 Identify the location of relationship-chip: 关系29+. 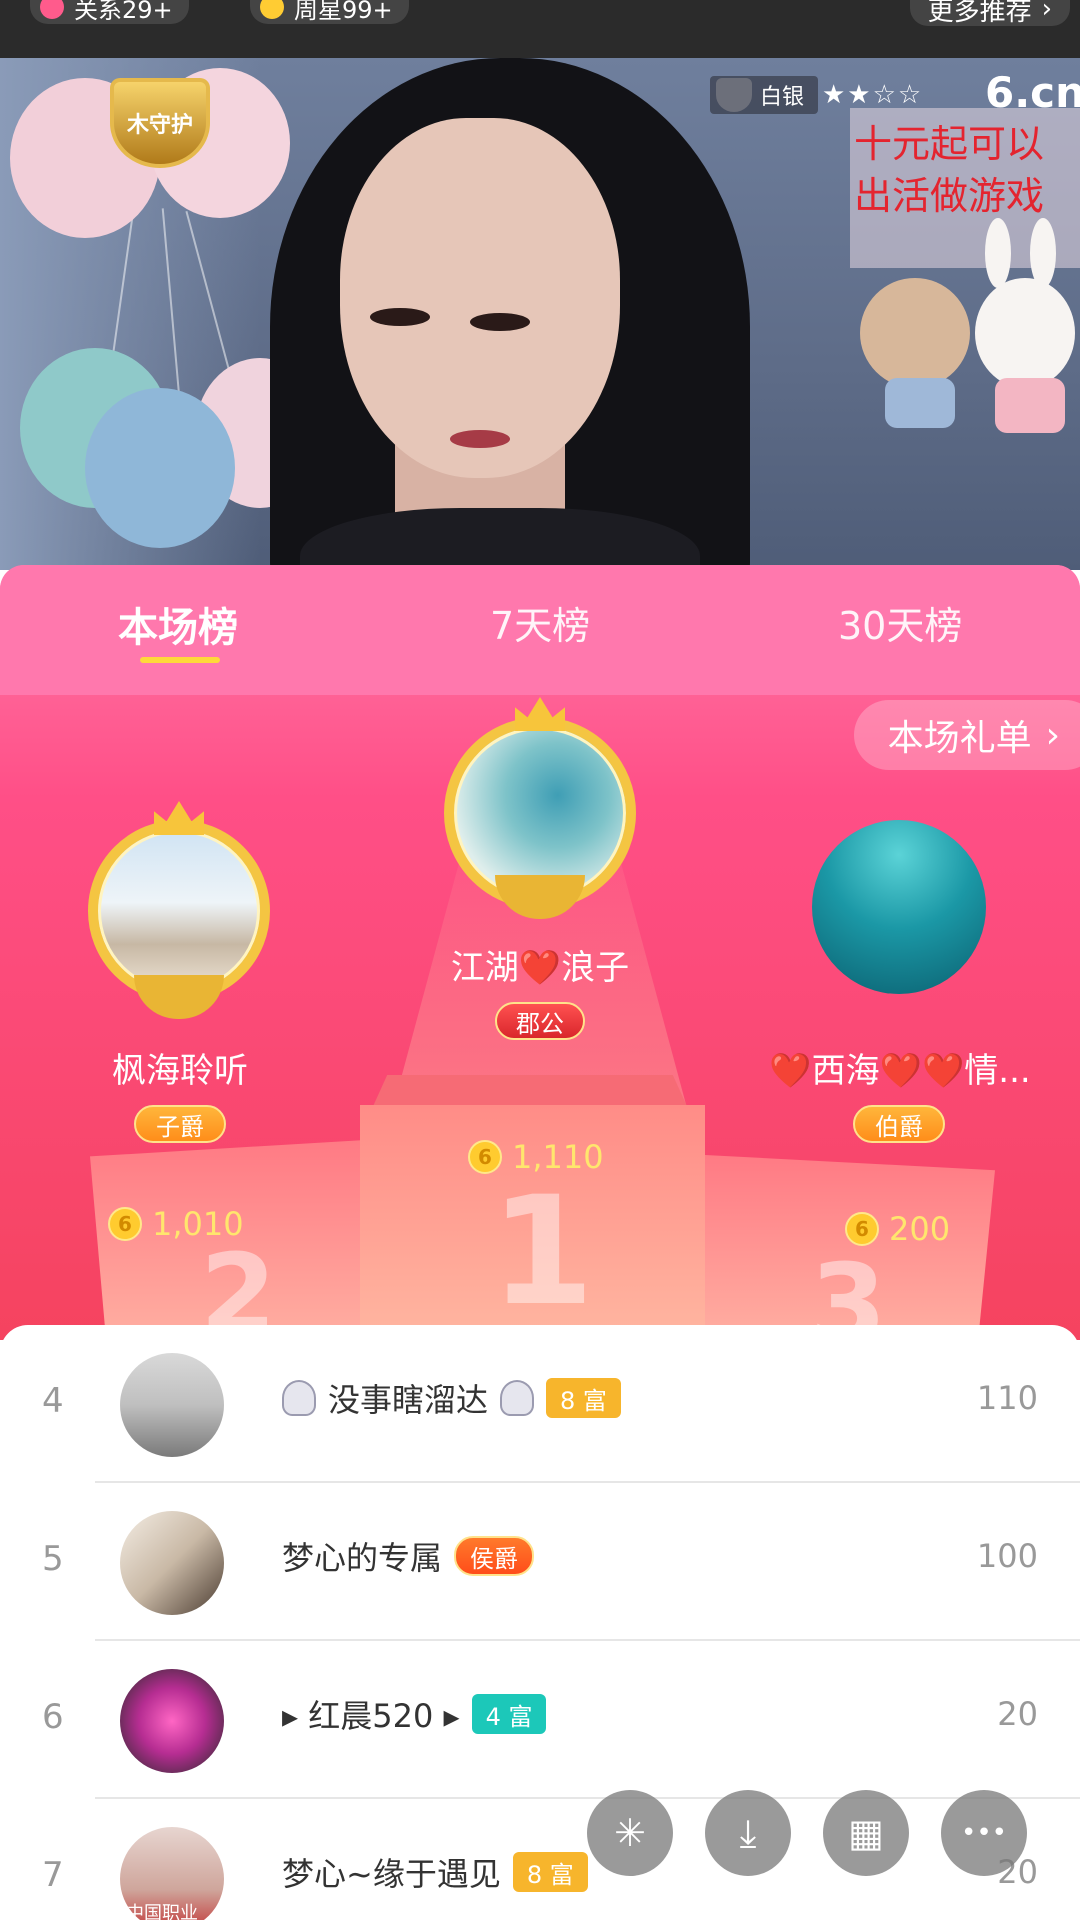
(109, 12).